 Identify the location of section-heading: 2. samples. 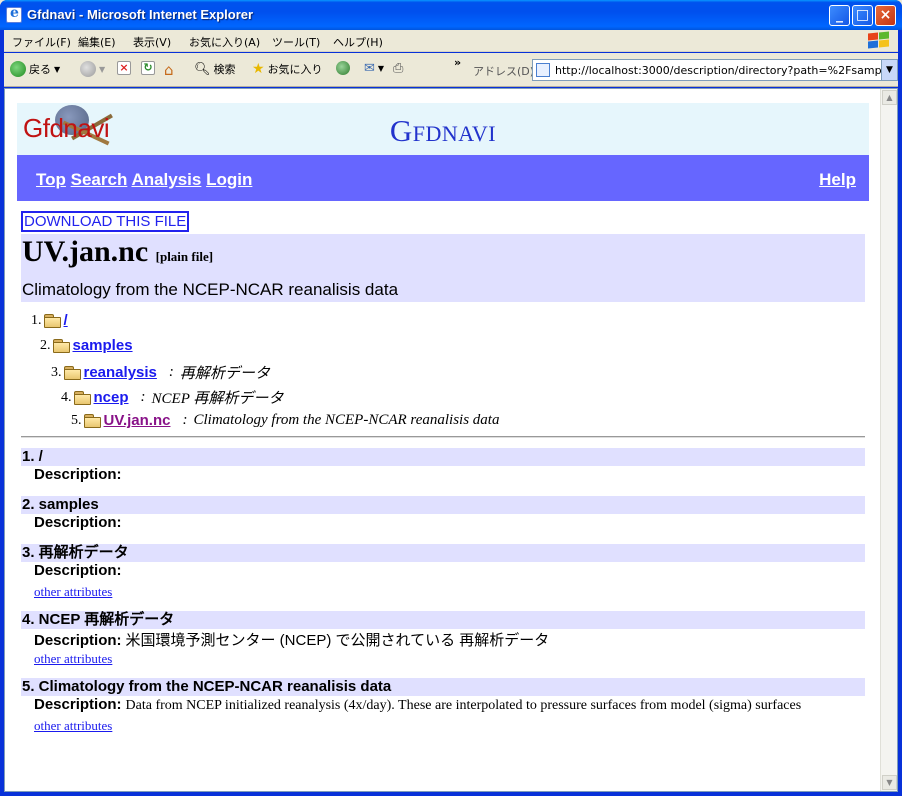
(443, 505).